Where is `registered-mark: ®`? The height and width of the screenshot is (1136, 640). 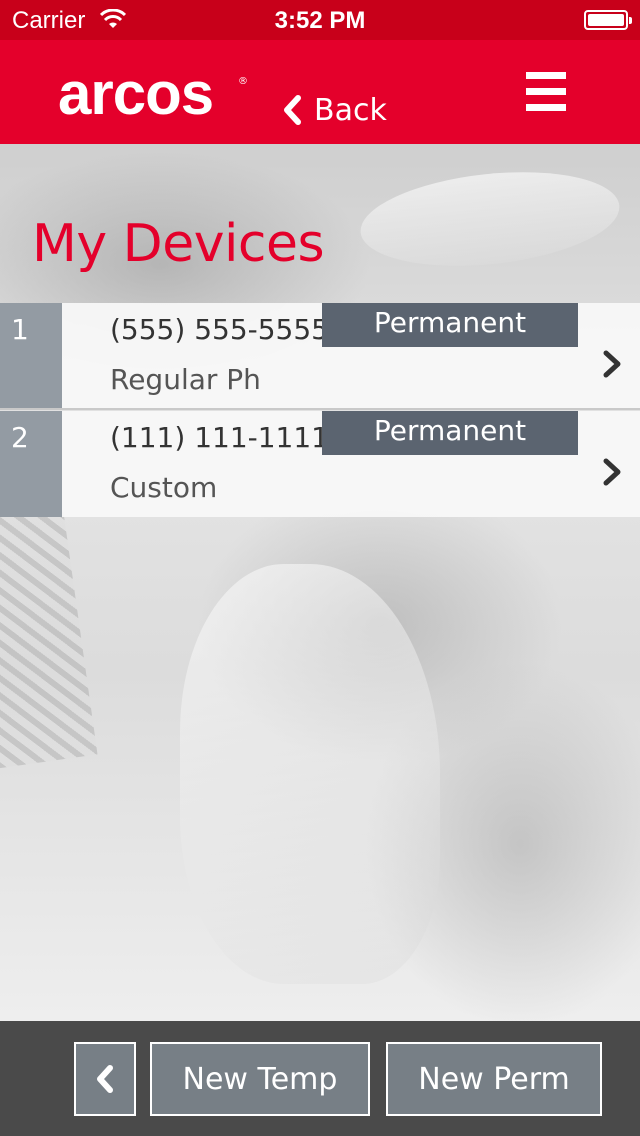 registered-mark: ® is located at coordinates (243, 81).